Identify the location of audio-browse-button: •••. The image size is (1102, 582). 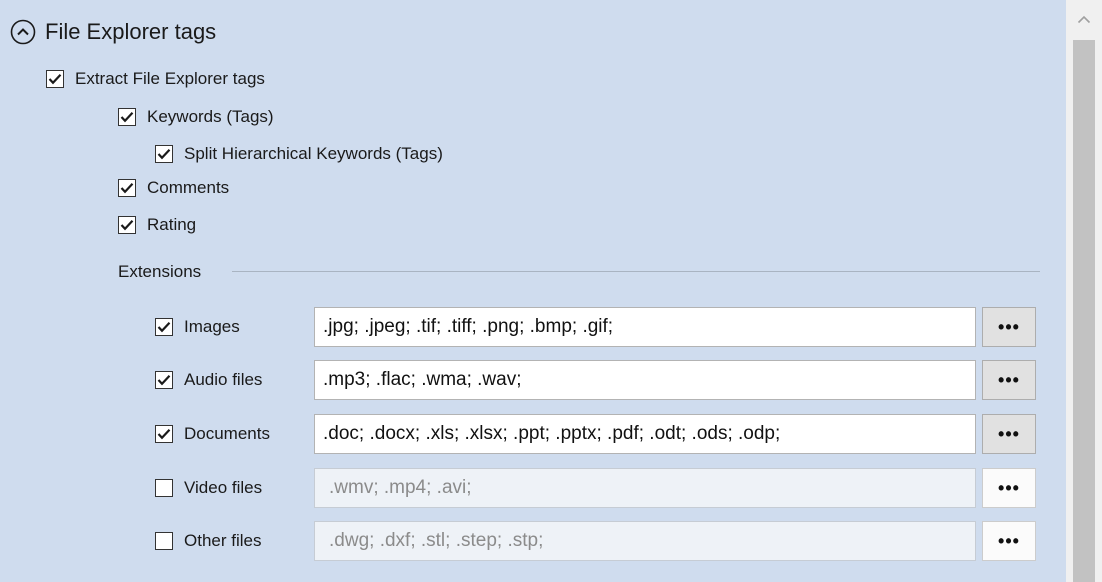
(1009, 380).